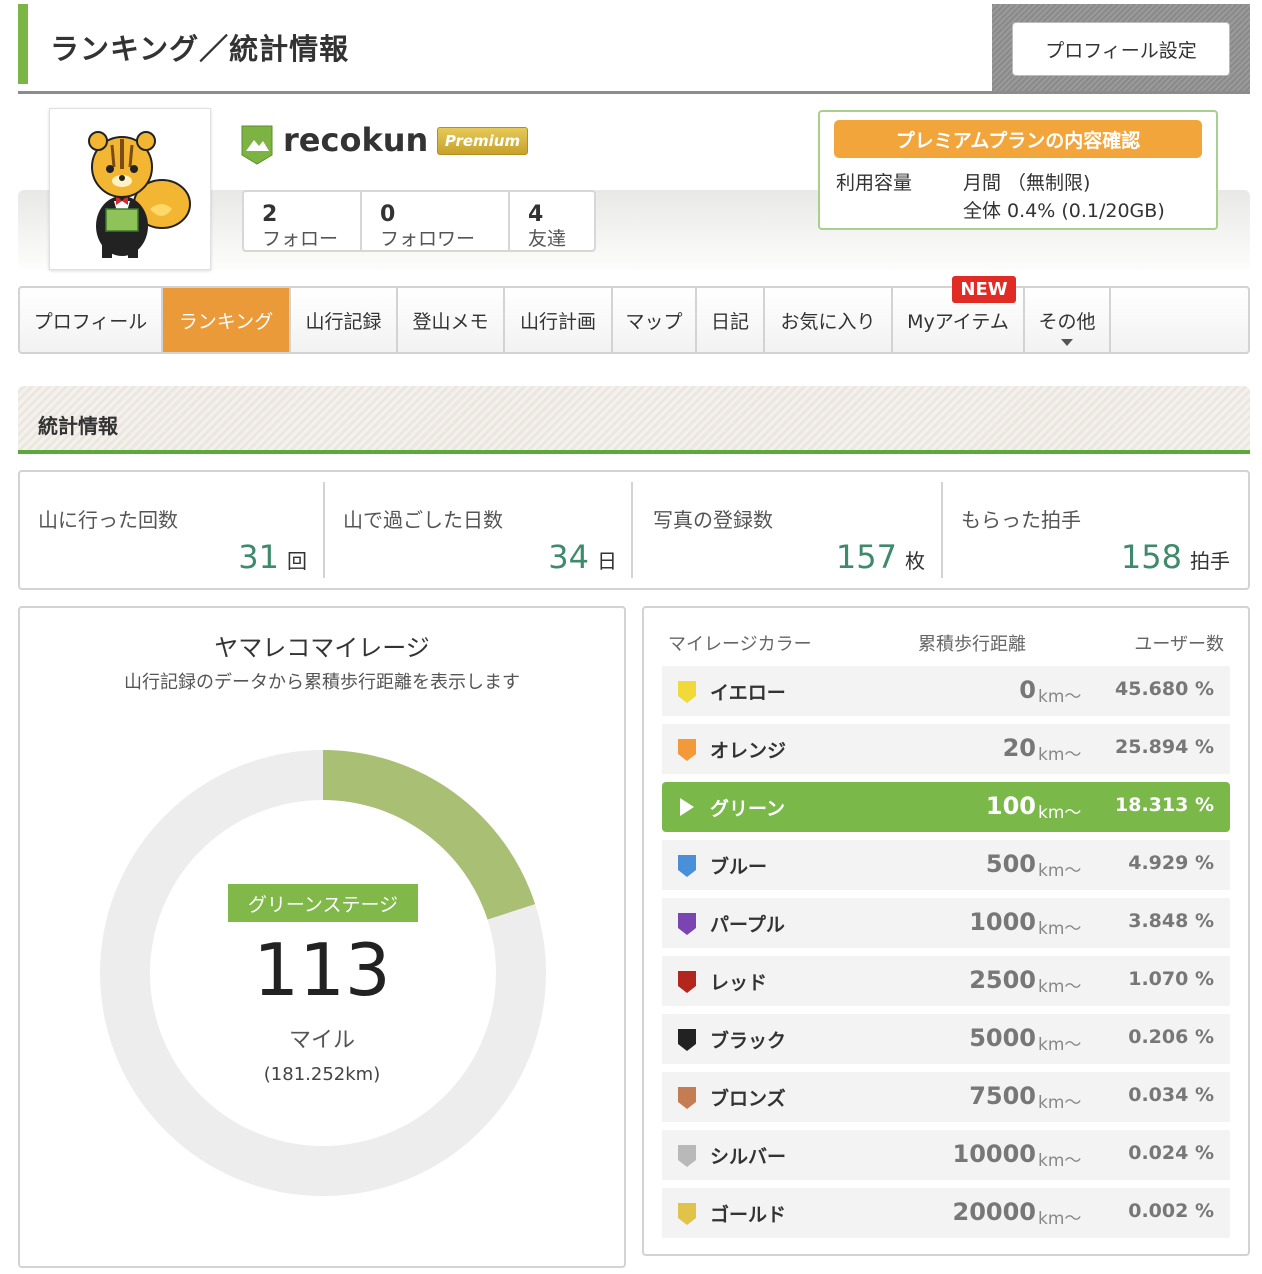  Describe the element at coordinates (344, 320) in the screenshot. I see `tab-records: 山行記録` at that location.